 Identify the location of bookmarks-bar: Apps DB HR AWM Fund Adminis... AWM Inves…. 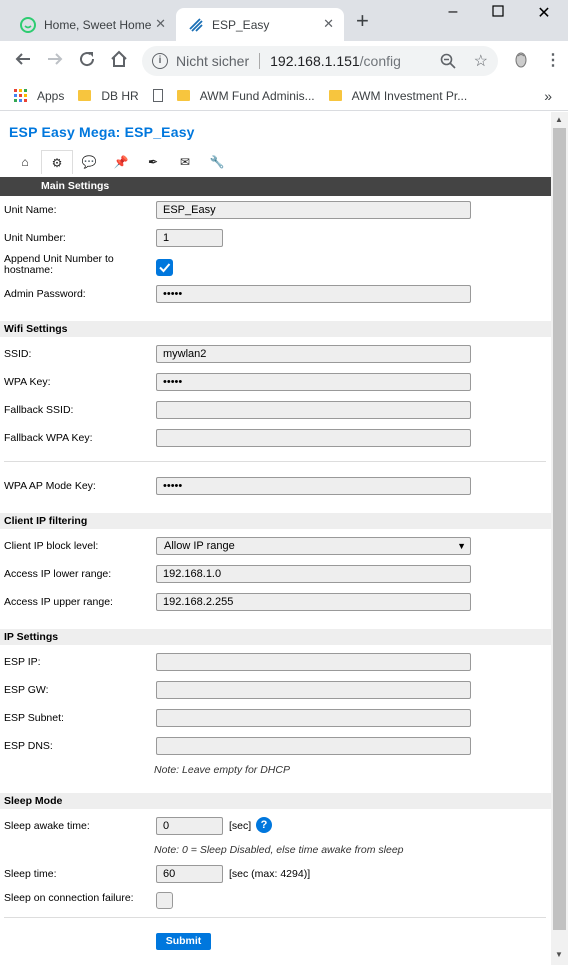
(284, 96).